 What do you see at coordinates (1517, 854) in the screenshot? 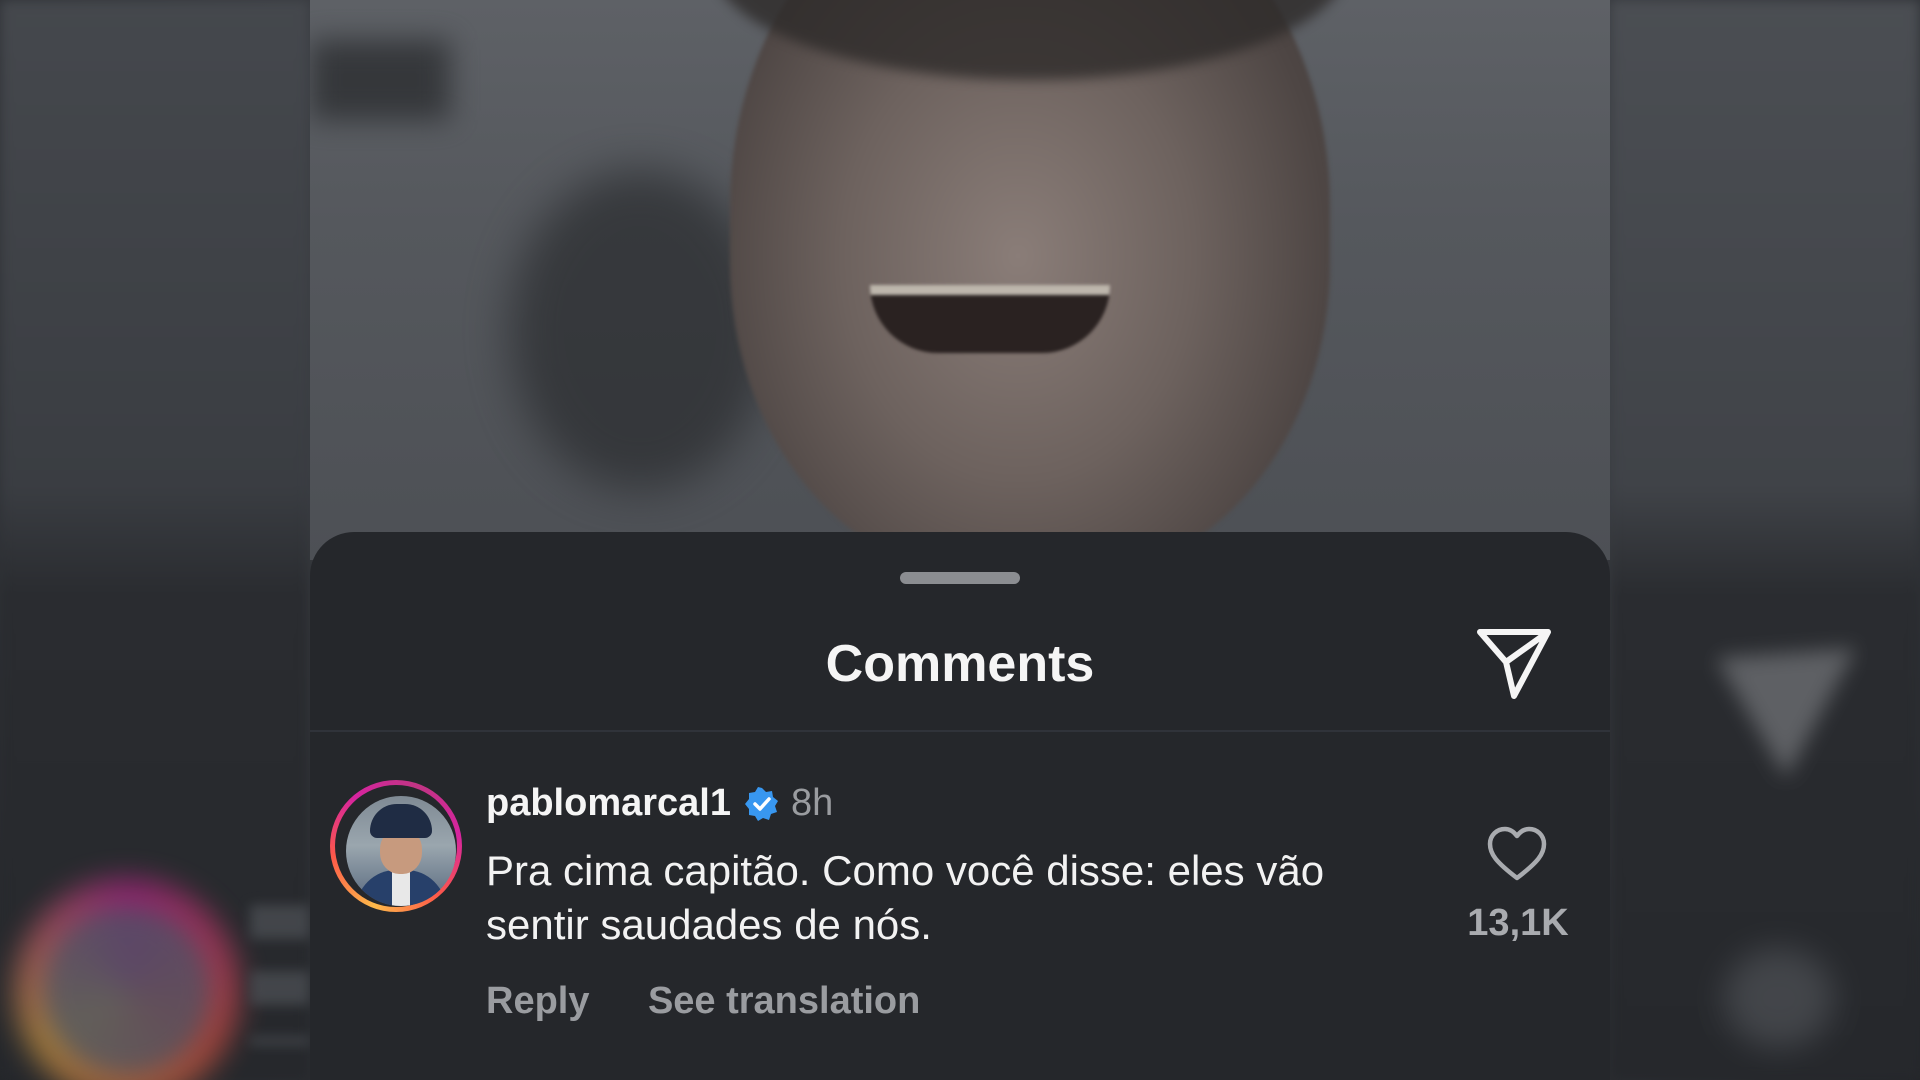
I see `heart-icon` at bounding box center [1517, 854].